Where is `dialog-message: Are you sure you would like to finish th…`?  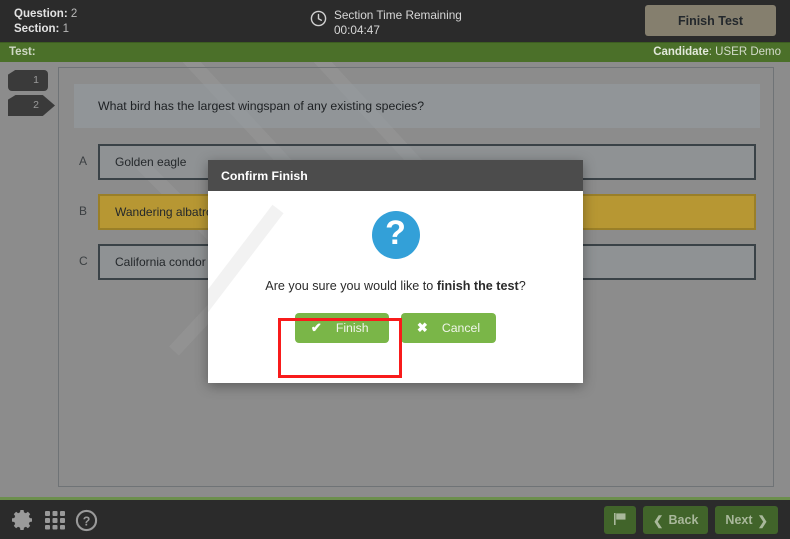
dialog-message: Are you sure you would like to finish th… is located at coordinates (395, 286).